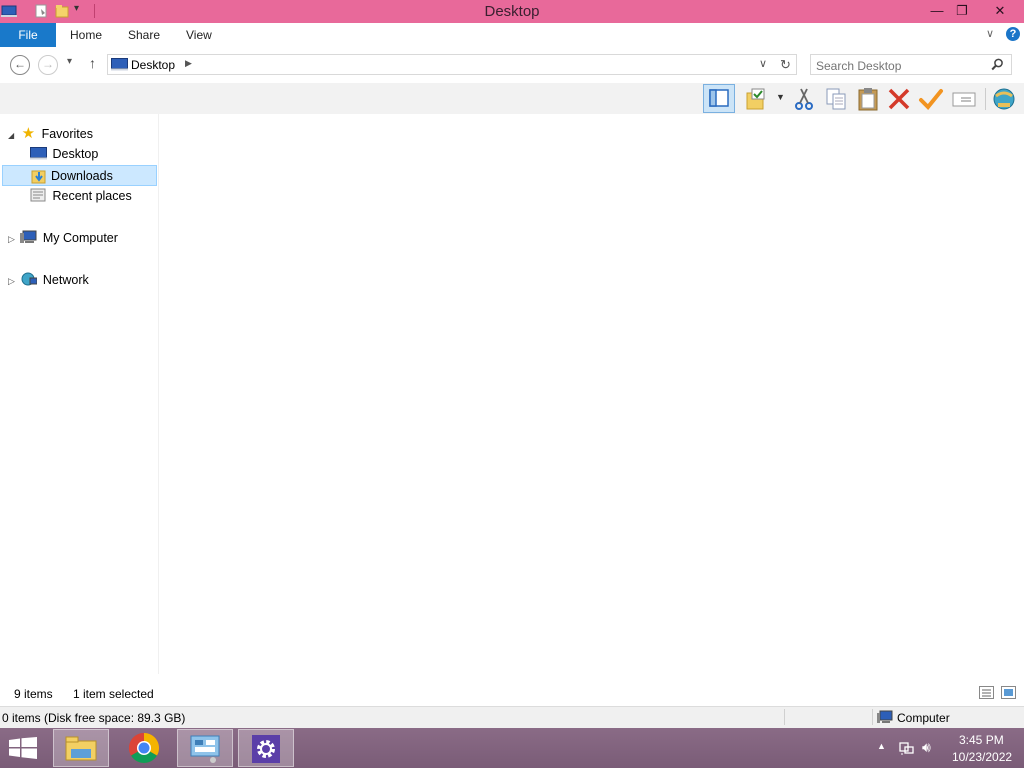  I want to click on search-box, so click(911, 64).